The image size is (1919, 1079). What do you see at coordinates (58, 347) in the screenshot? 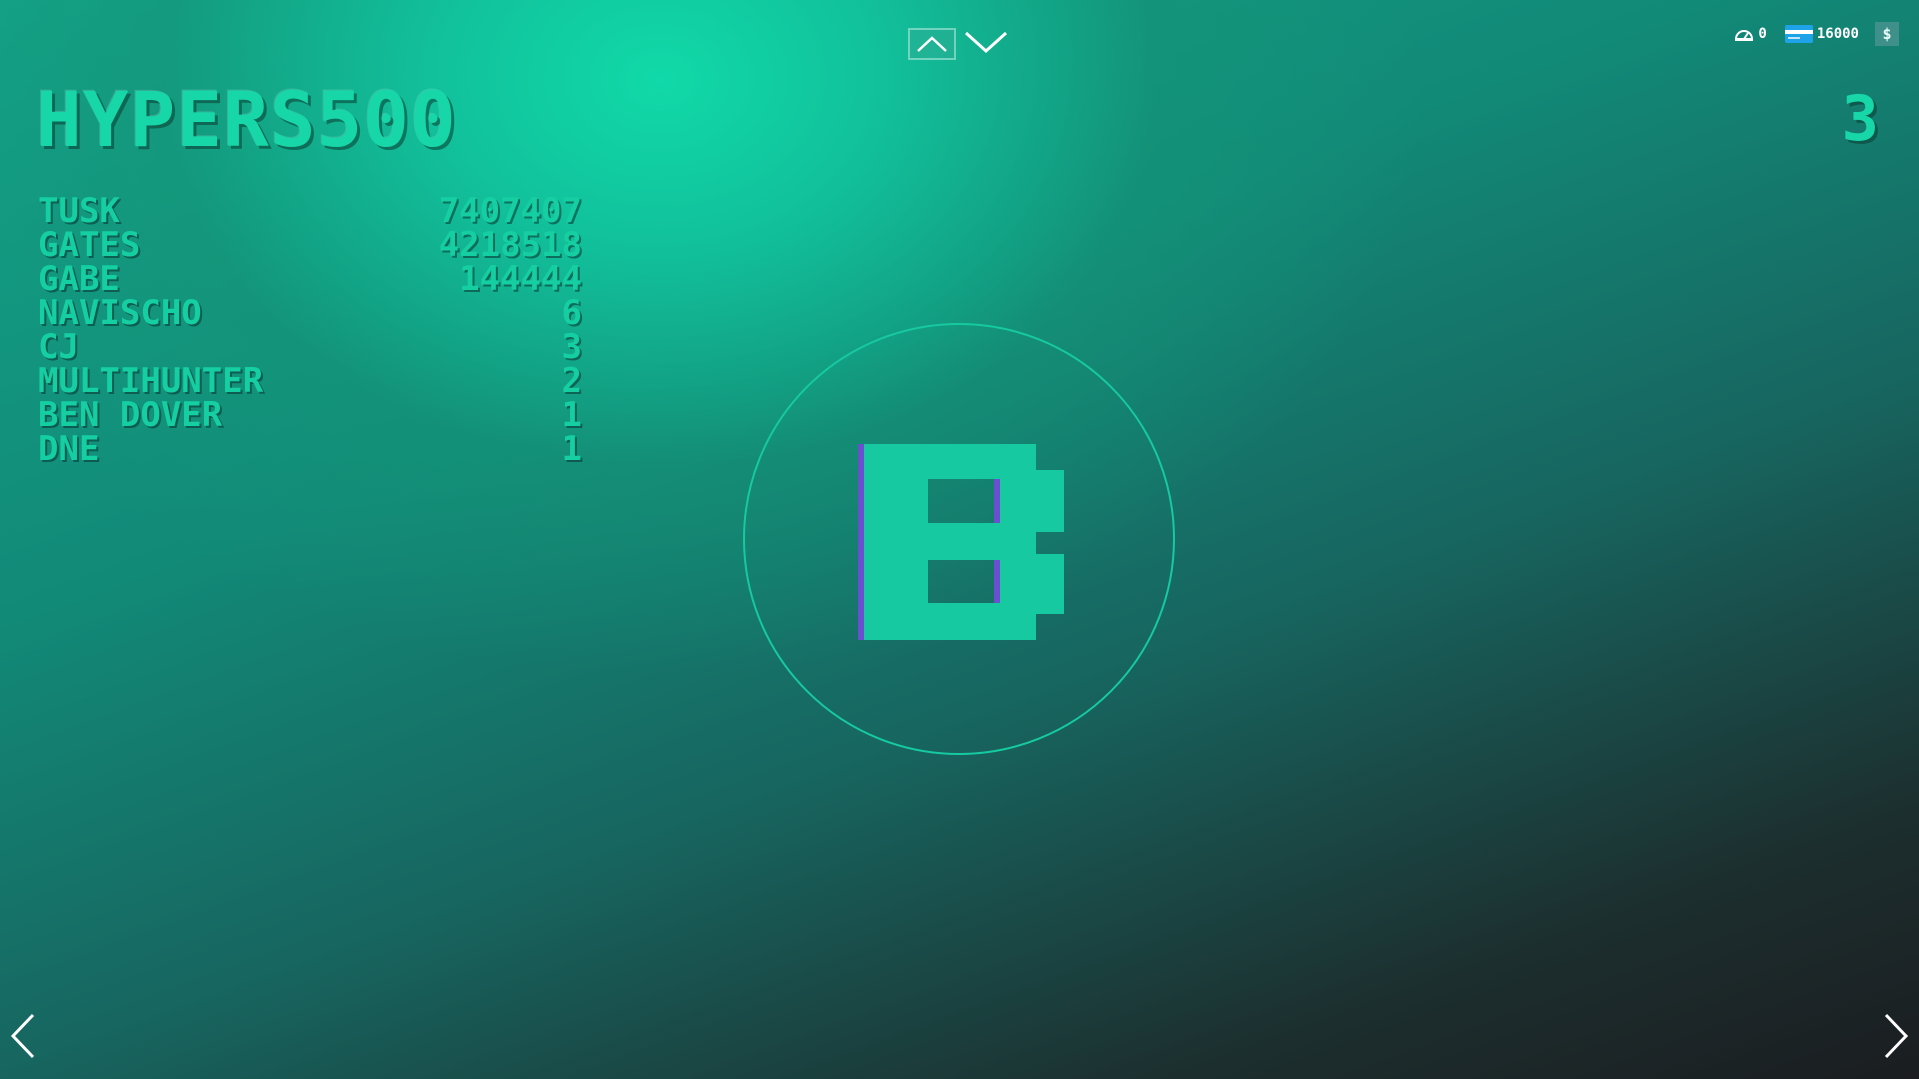
I see `player-name: CJ` at bounding box center [58, 347].